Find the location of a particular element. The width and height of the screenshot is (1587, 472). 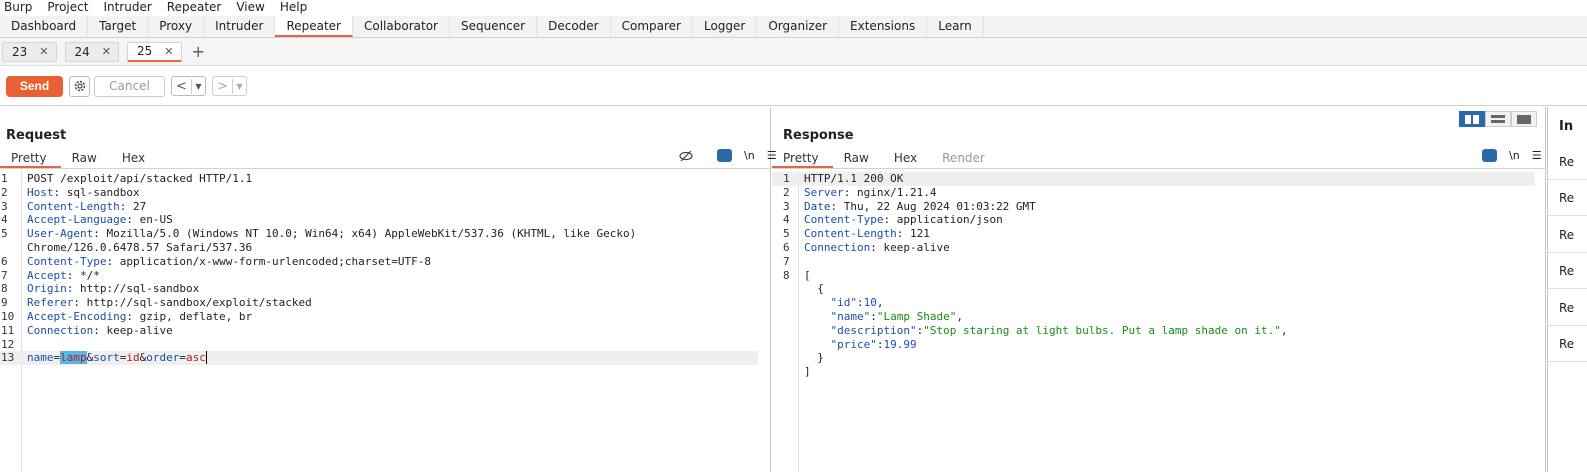

repeater-tab-label: 25 is located at coordinates (145, 51).